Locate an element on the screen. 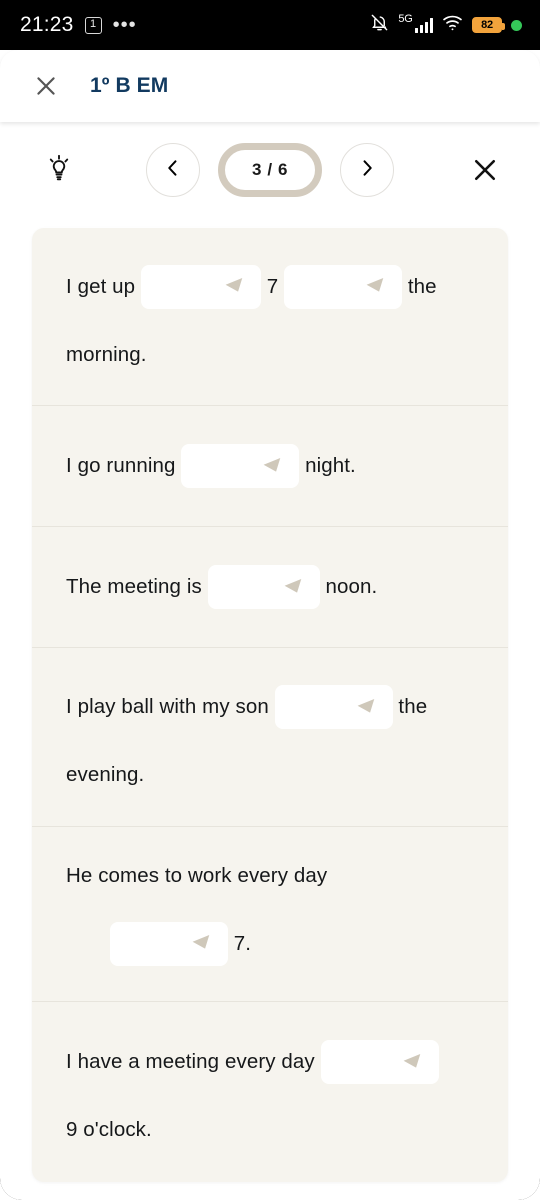 The image size is (540, 1200). question-line: He comes to work every day 7. is located at coordinates (270, 914).